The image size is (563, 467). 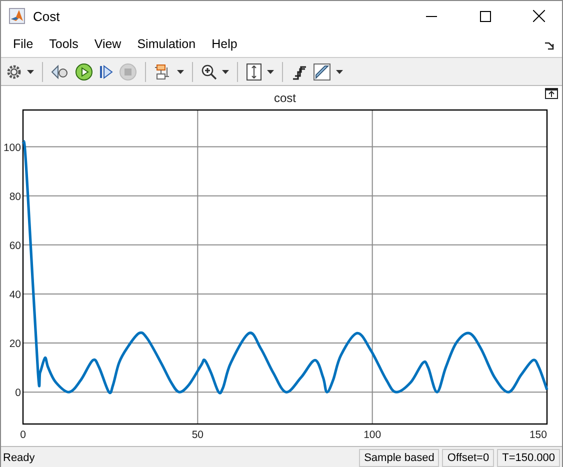 I want to click on gear-icon, so click(x=14, y=72).